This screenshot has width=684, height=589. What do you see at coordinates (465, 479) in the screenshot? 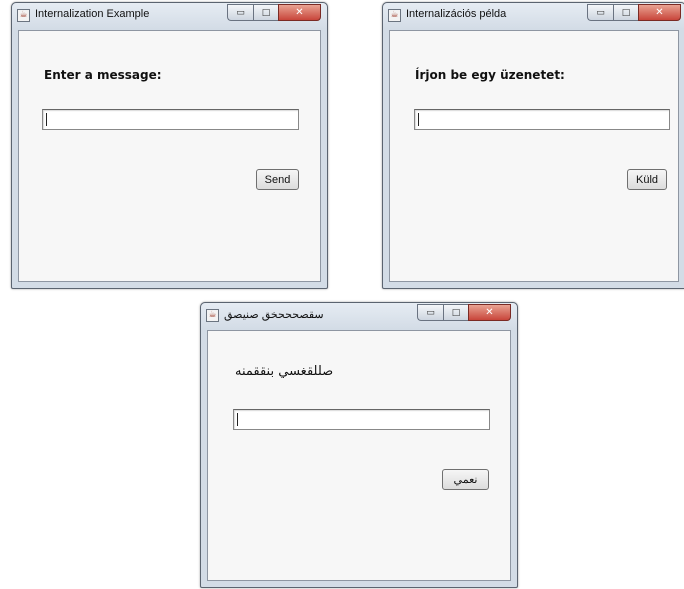
I see `send-button: نعمي` at bounding box center [465, 479].